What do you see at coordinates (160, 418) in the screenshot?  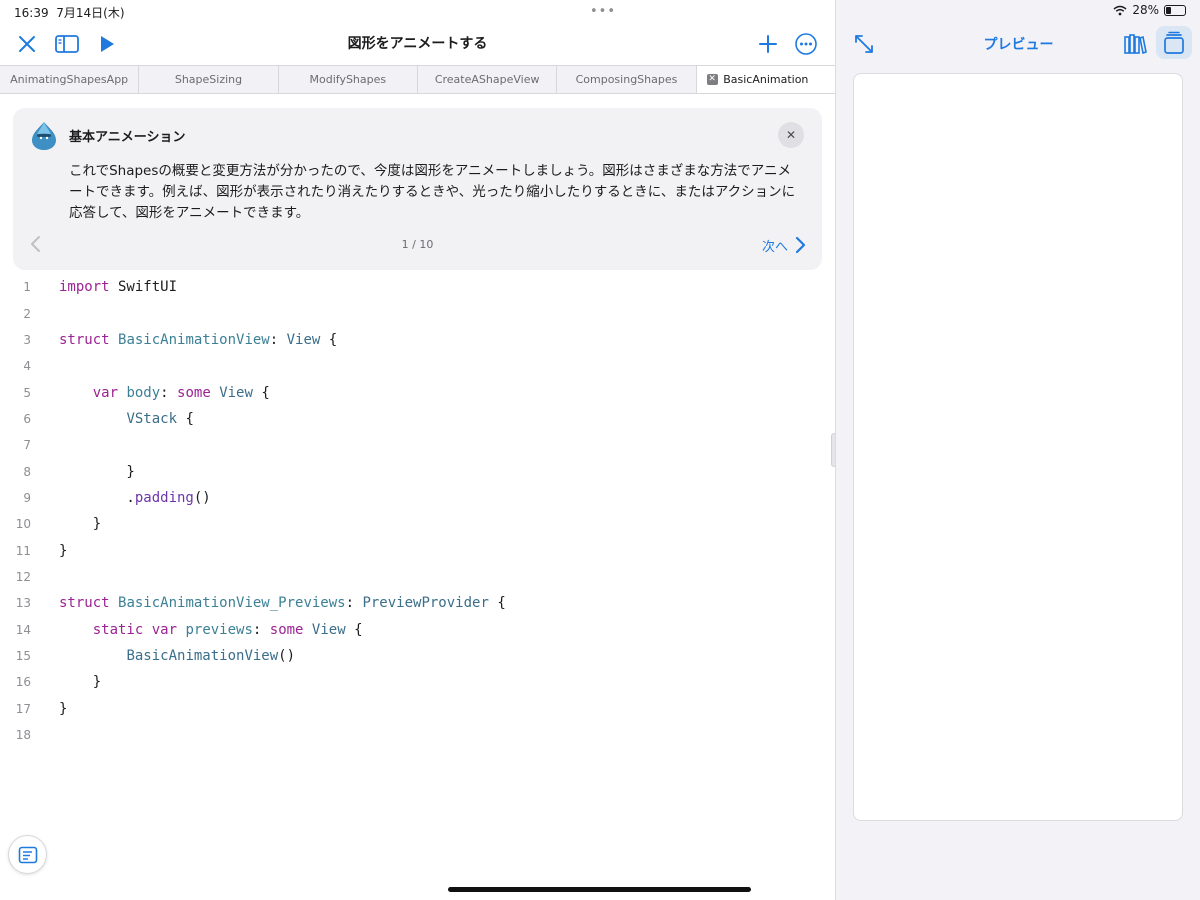 I see `code-text: VStack {` at bounding box center [160, 418].